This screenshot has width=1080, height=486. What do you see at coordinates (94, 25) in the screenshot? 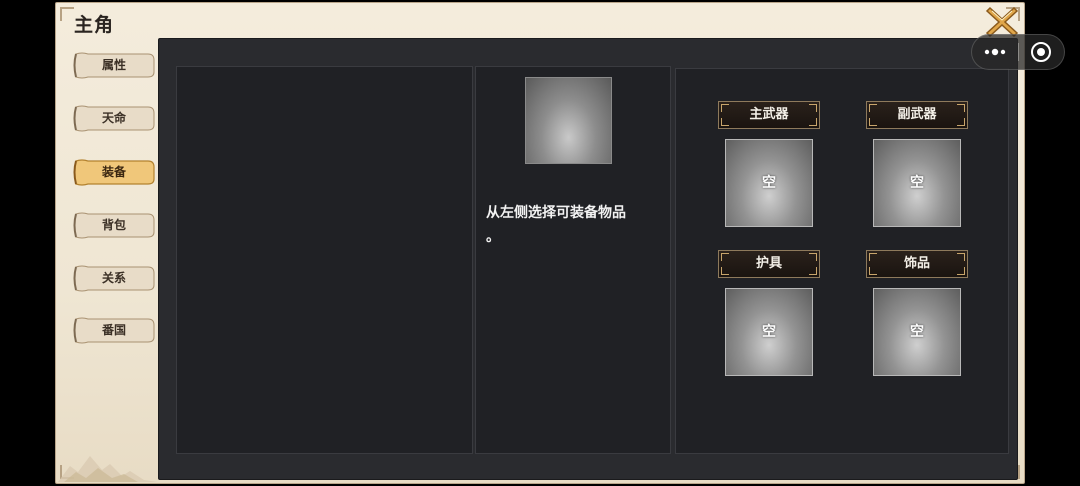
I see `window-title: 主角` at bounding box center [94, 25].